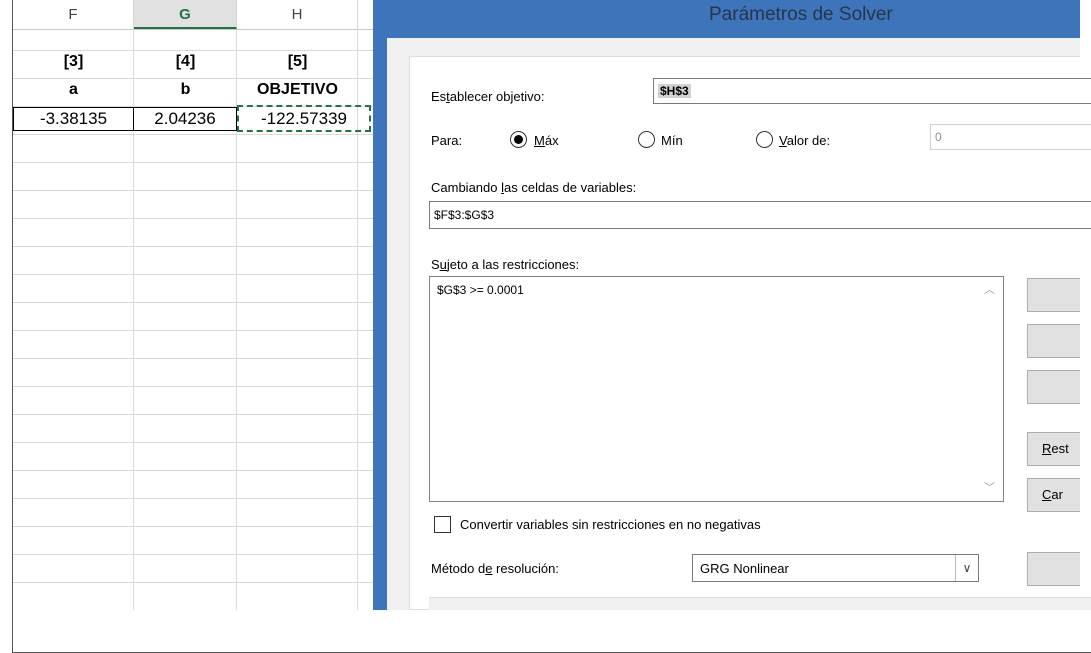 Image resolution: width=1091 pixels, height=653 pixels. Describe the element at coordinates (495, 568) in the screenshot. I see `method-label: Método de resolución:` at that location.